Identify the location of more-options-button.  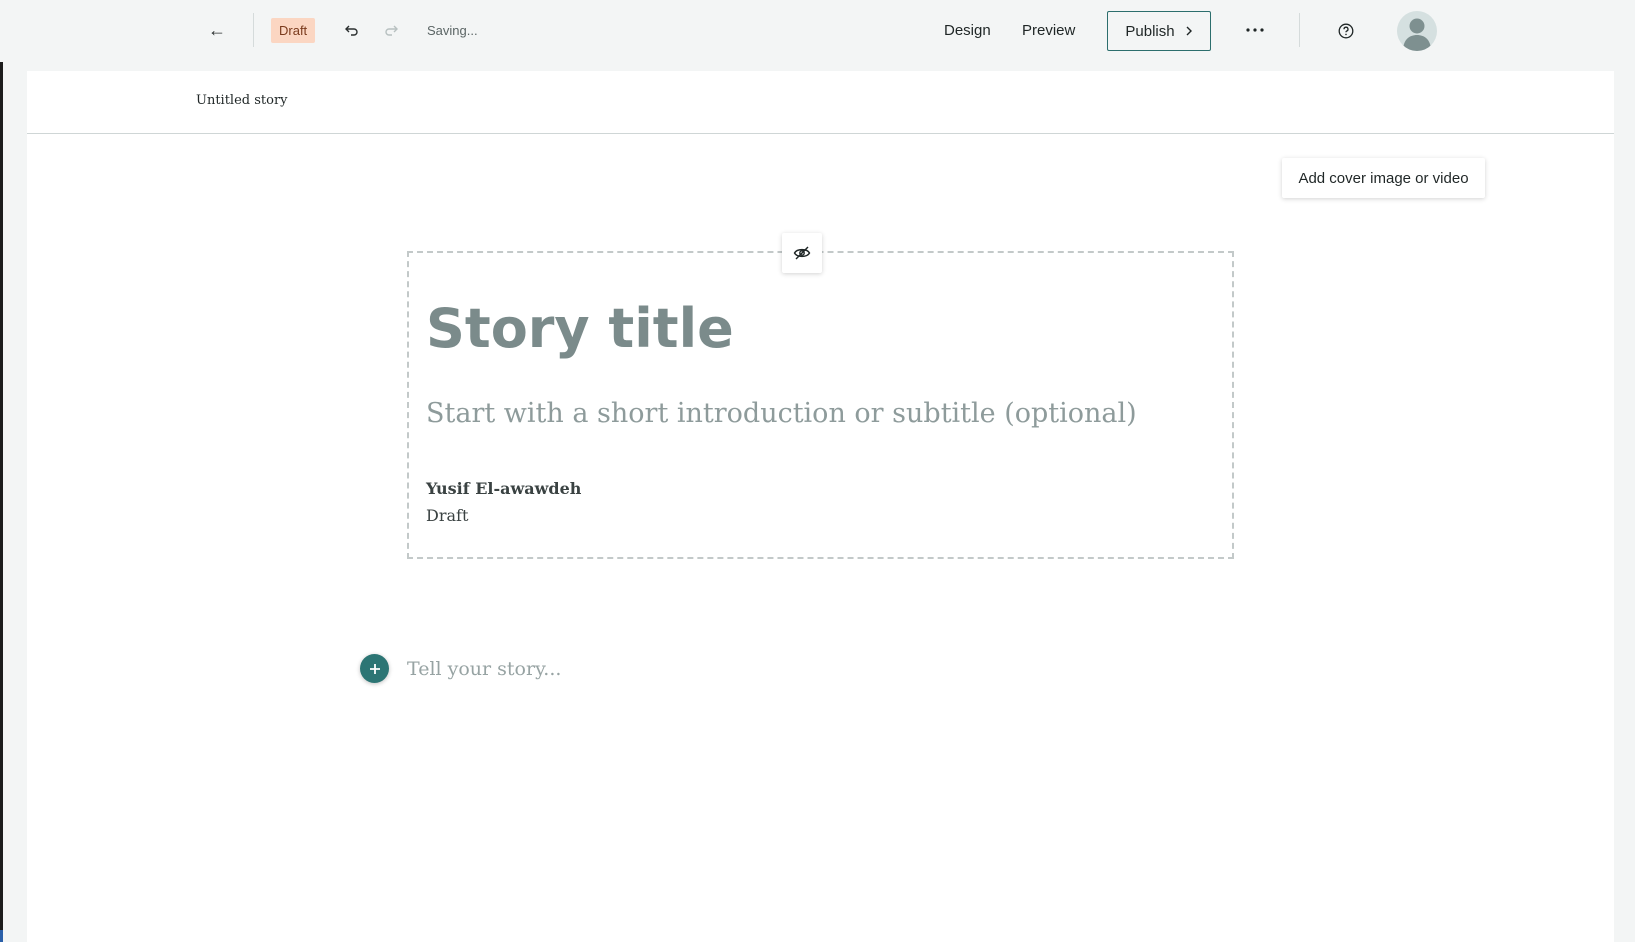
(1255, 30).